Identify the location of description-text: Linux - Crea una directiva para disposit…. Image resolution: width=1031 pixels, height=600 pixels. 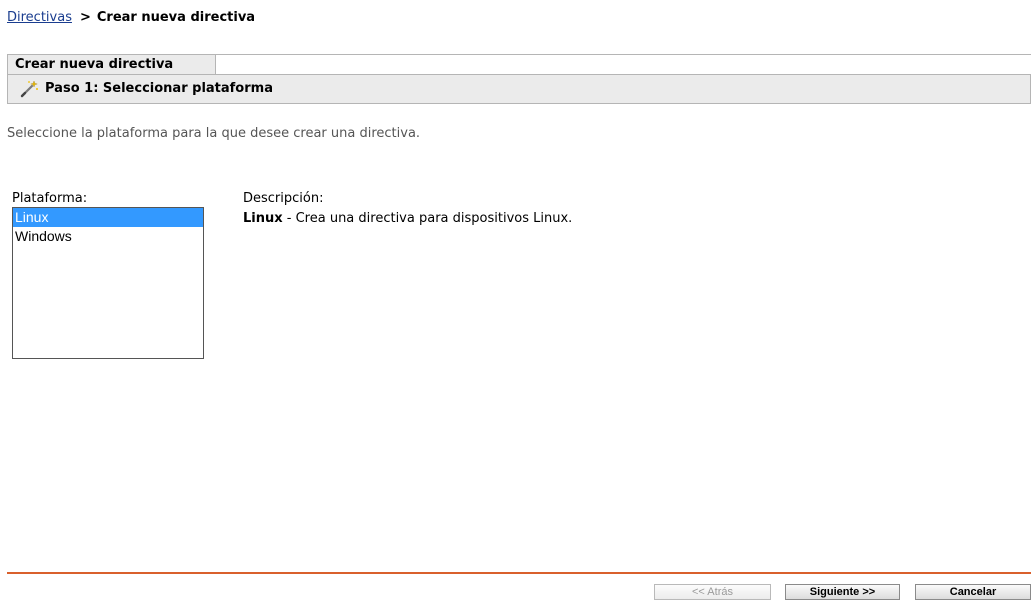
(407, 219).